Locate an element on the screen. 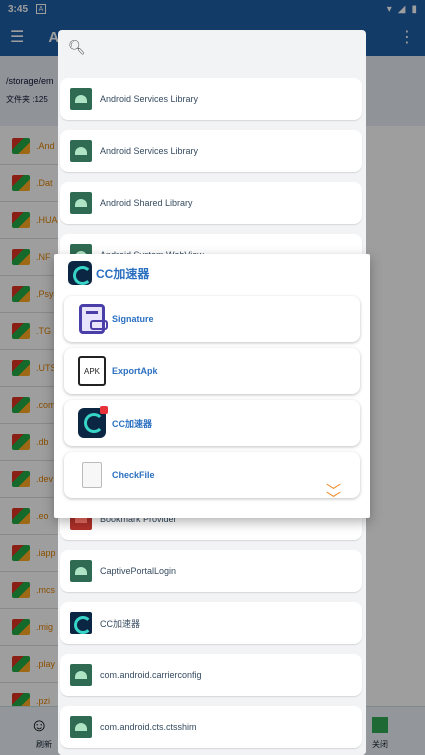  app-name: com.android.carrierconfig is located at coordinates (151, 675).